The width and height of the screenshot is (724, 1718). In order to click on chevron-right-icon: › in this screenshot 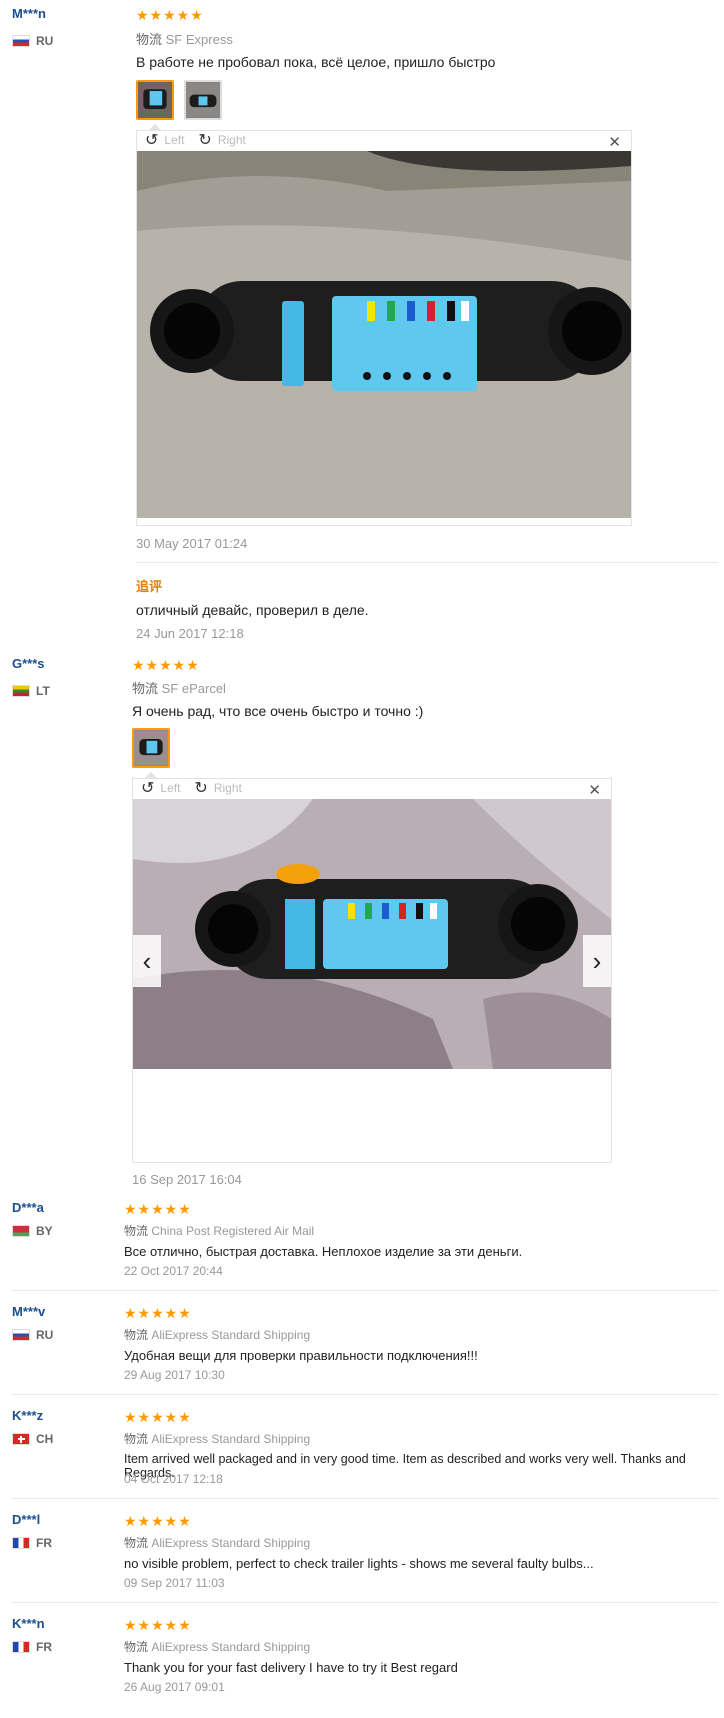, I will do `click(597, 961)`.